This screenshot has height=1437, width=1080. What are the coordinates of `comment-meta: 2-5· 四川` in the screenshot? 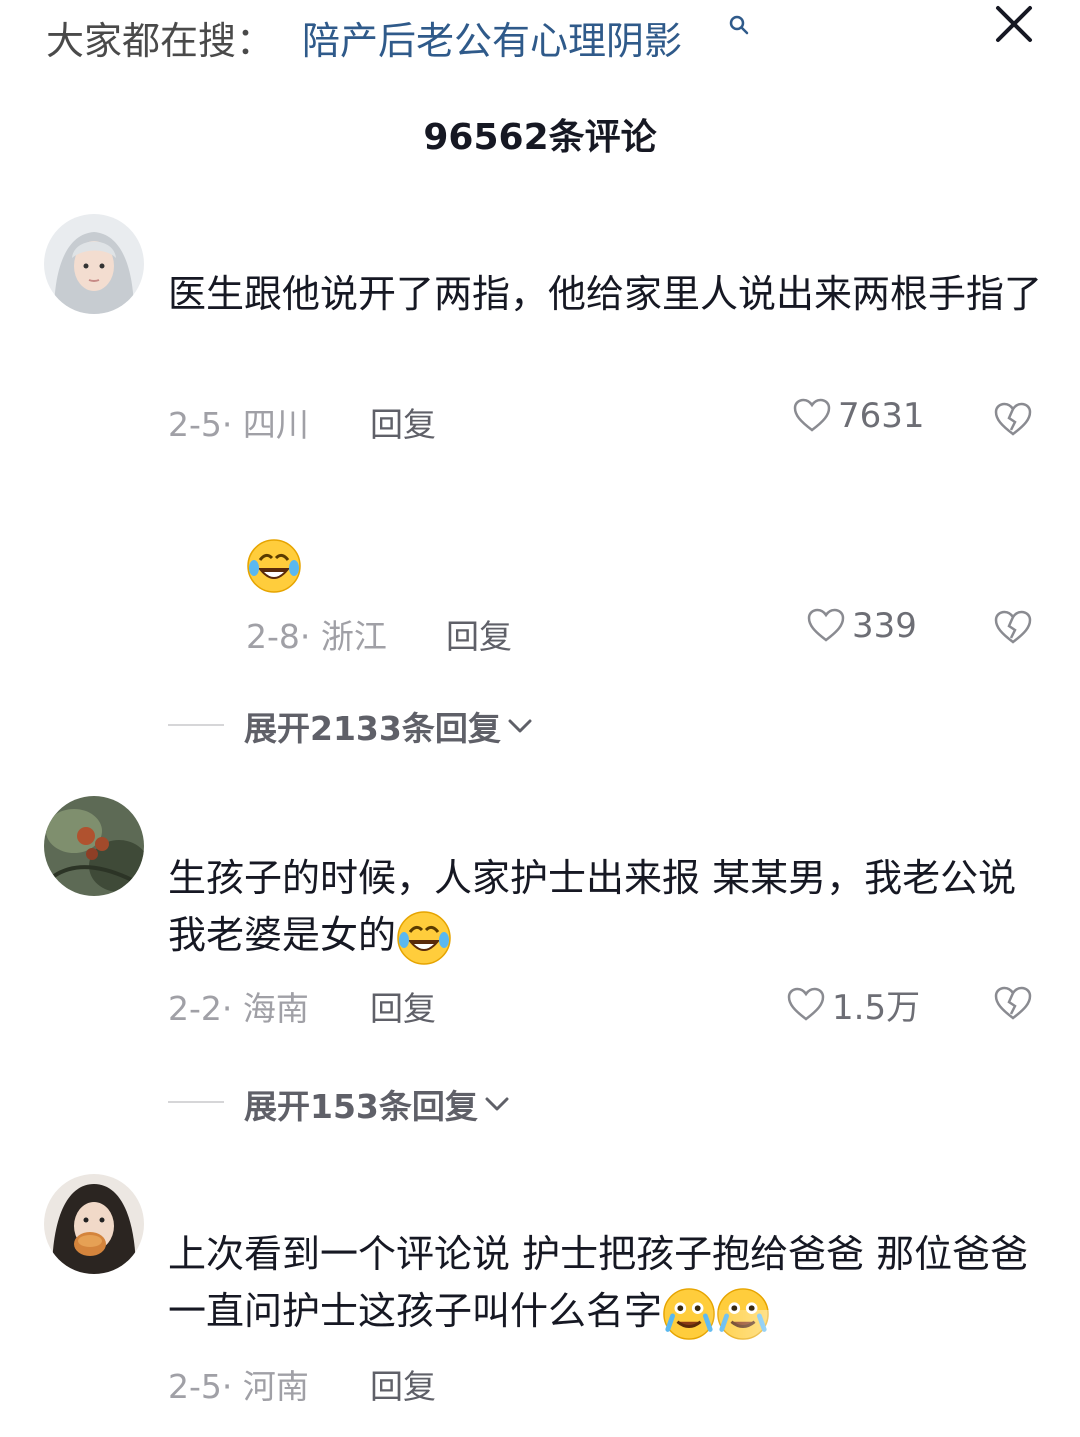 It's located at (238, 424).